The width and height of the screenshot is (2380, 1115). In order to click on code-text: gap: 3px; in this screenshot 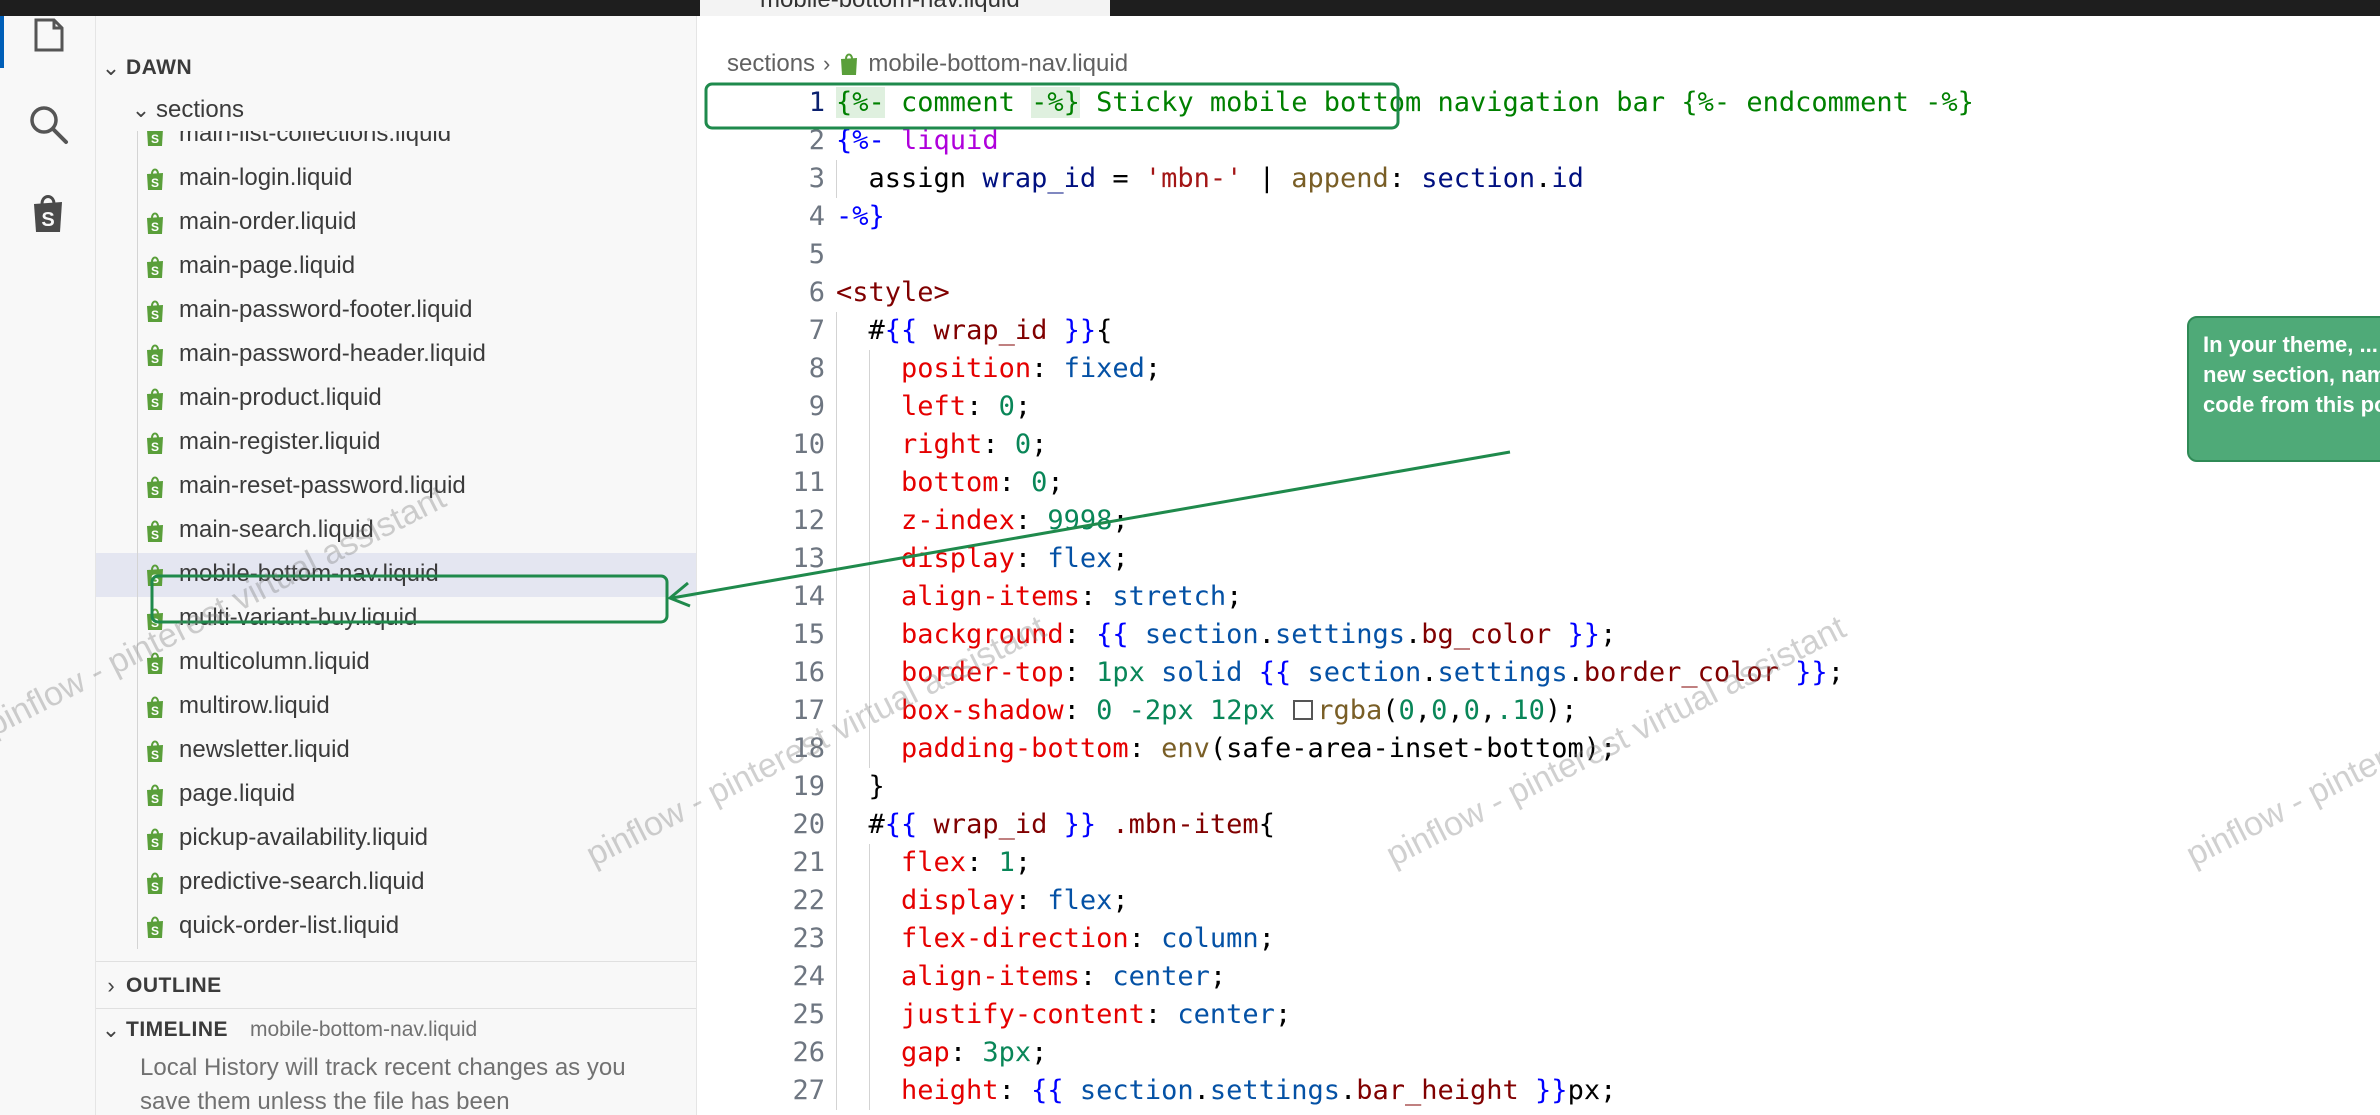, I will do `click(974, 1053)`.